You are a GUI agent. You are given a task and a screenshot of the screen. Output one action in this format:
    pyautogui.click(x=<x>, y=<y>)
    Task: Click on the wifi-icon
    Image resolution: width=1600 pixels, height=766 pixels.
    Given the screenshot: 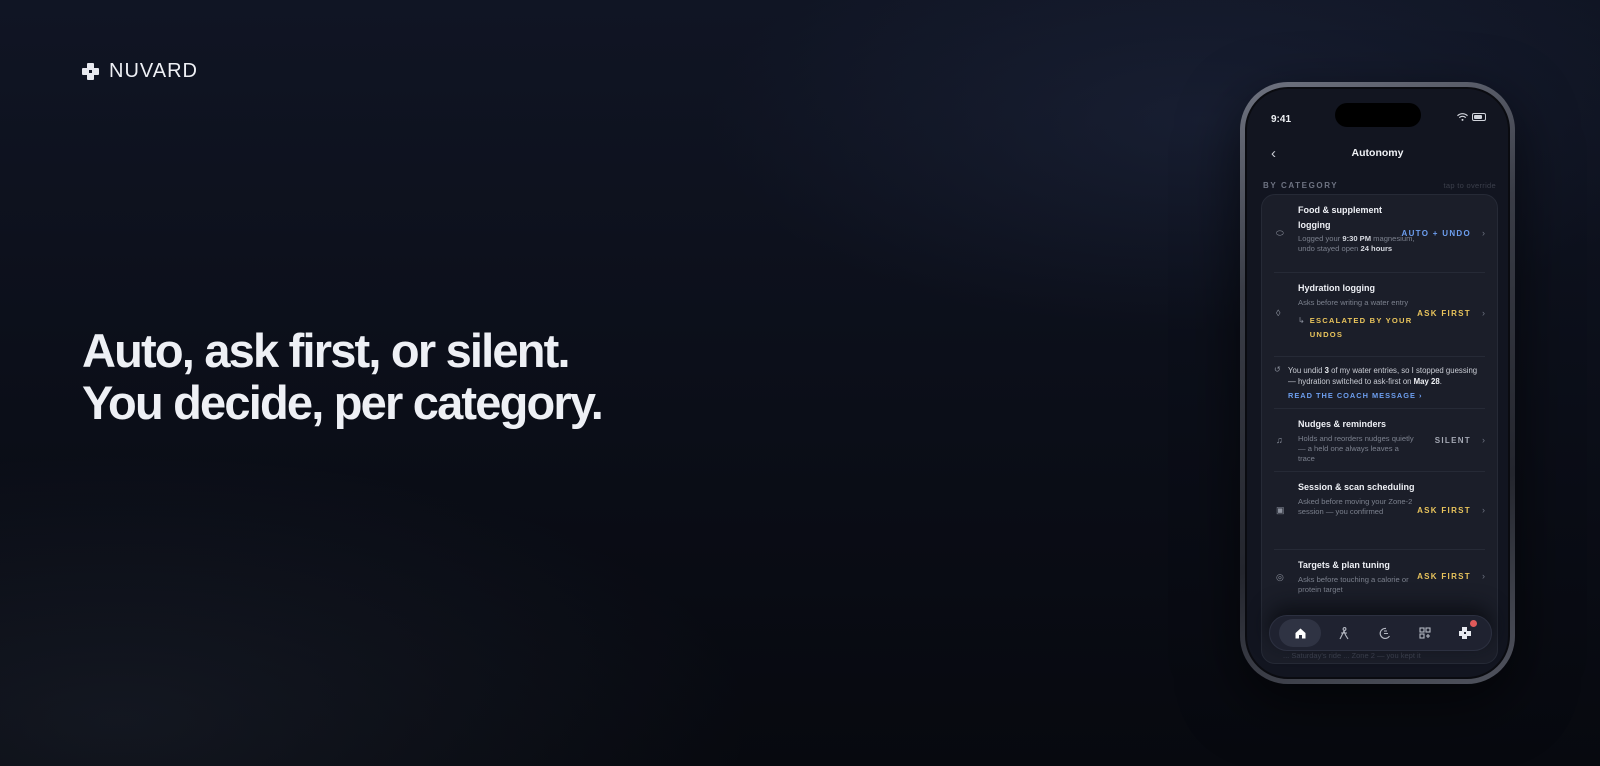 What is the action you would take?
    pyautogui.click(x=1462, y=117)
    